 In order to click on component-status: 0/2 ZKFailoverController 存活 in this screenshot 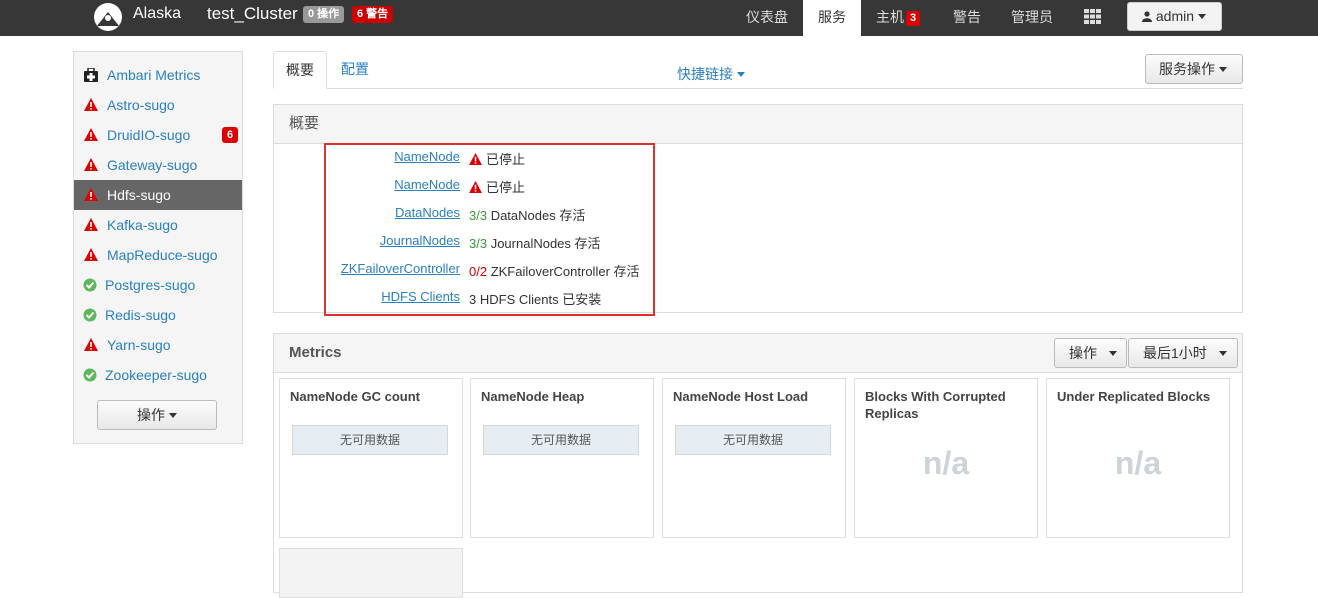, I will do `click(554, 270)`.